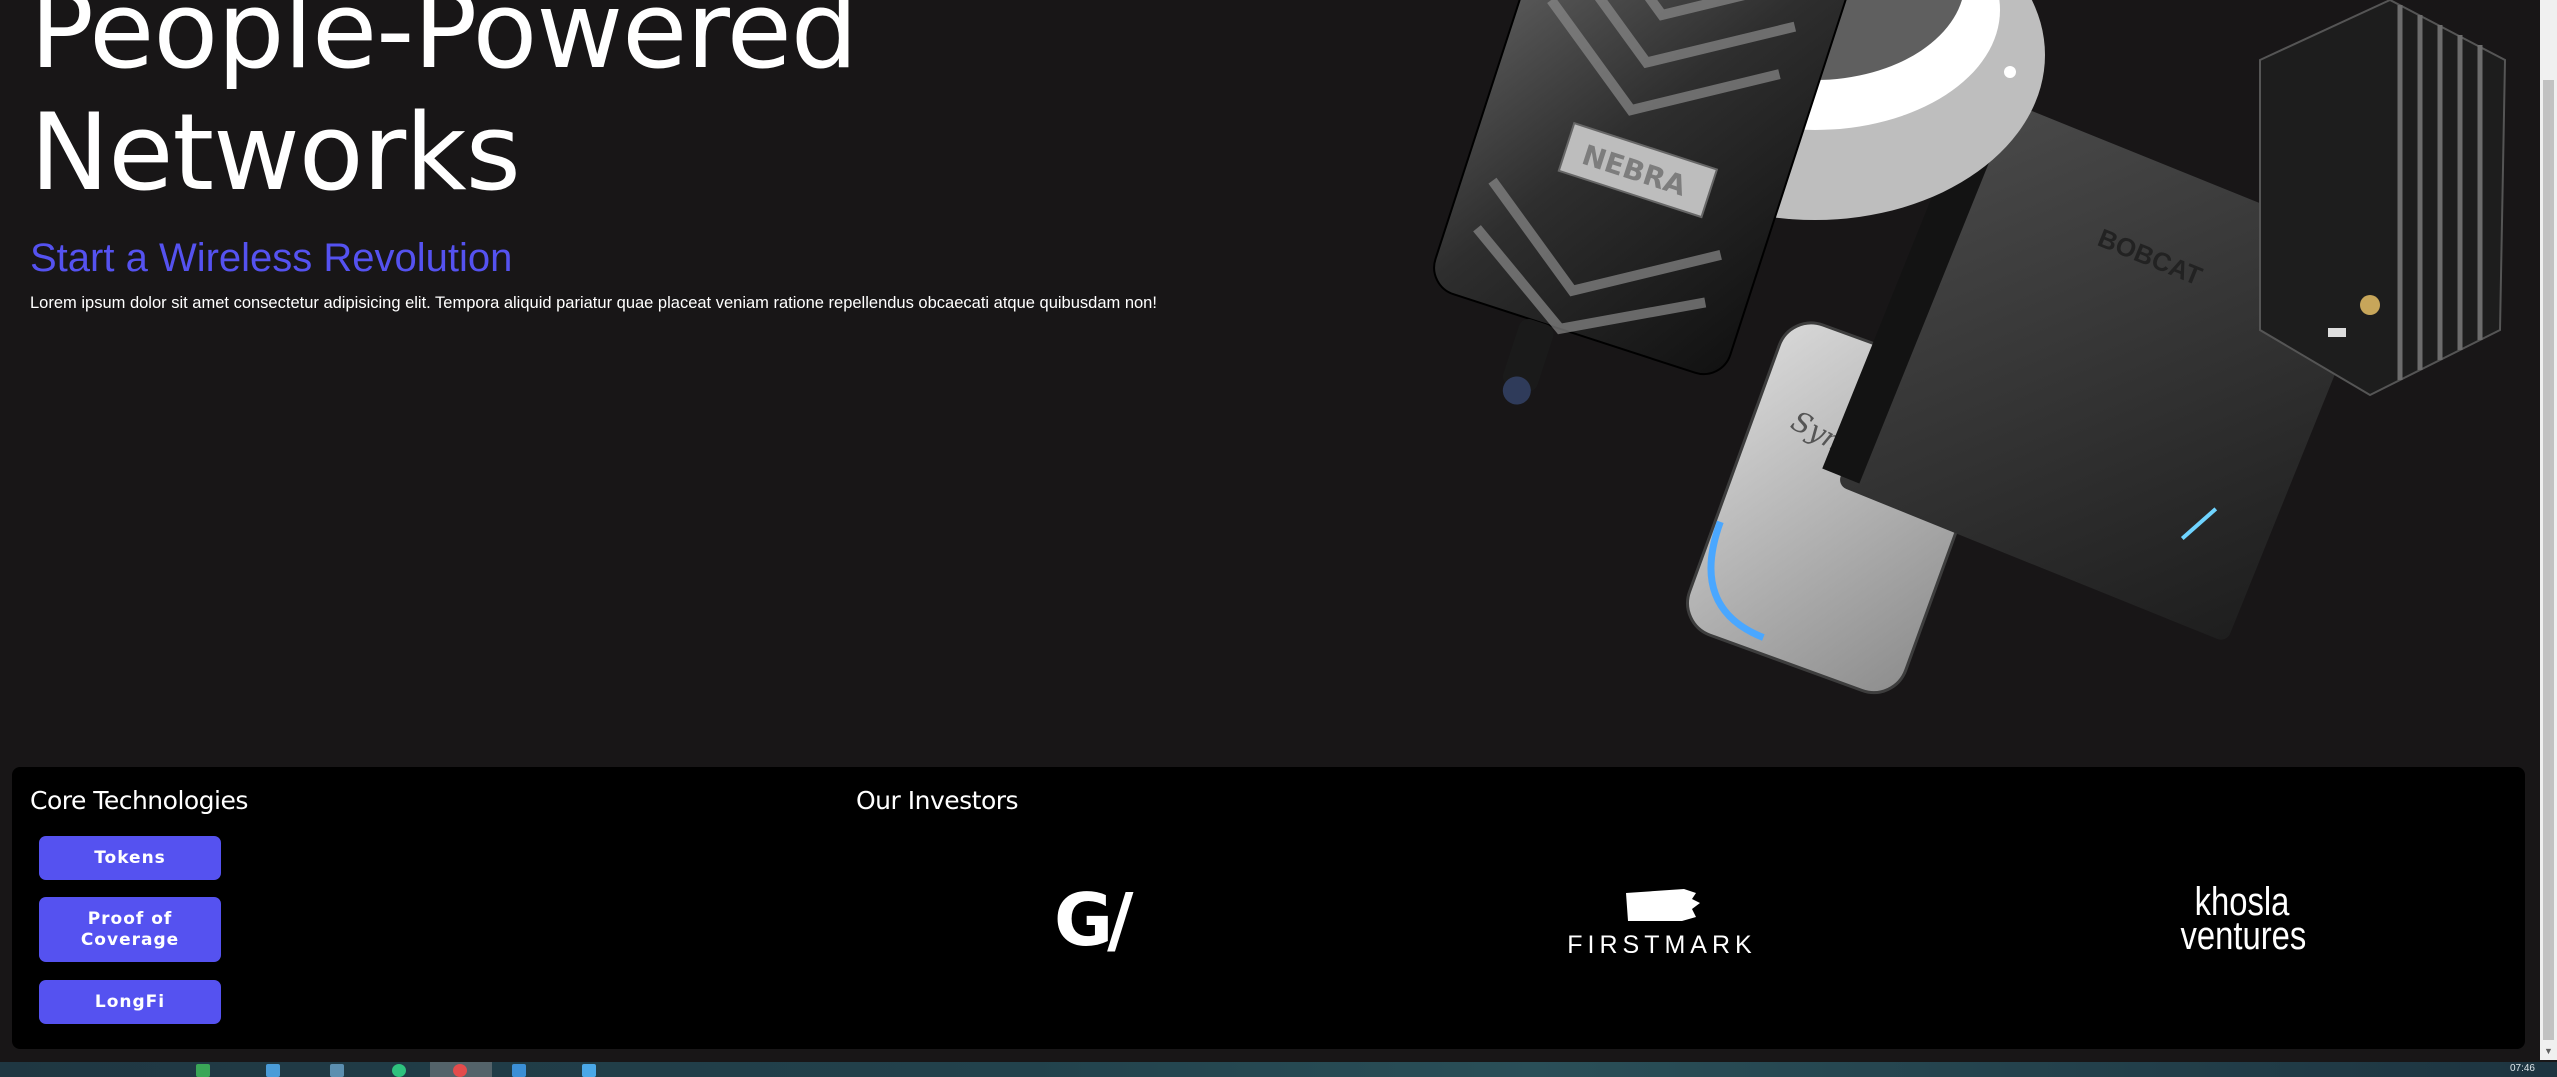 This screenshot has height=1077, width=2557. What do you see at coordinates (1662, 922) in the screenshot?
I see `firstmark-logo: FIRSTMARK` at bounding box center [1662, 922].